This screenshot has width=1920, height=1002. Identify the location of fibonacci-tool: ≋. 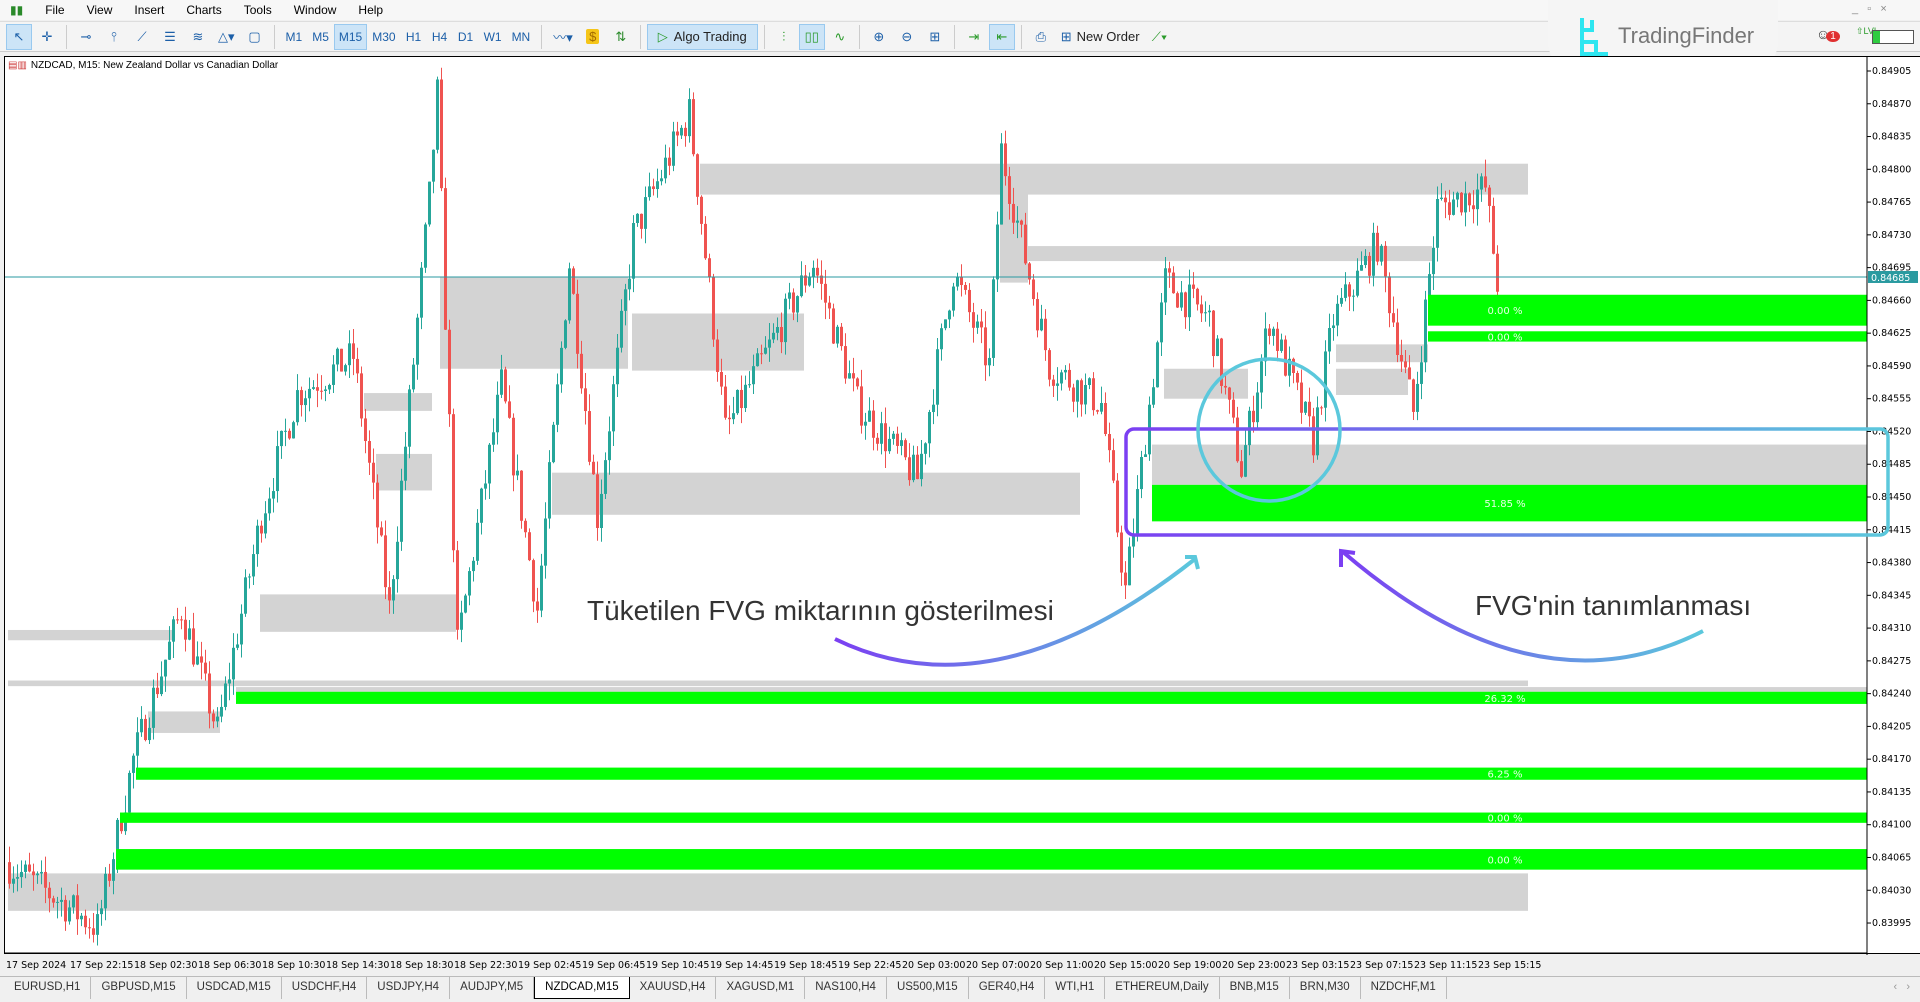
(198, 37).